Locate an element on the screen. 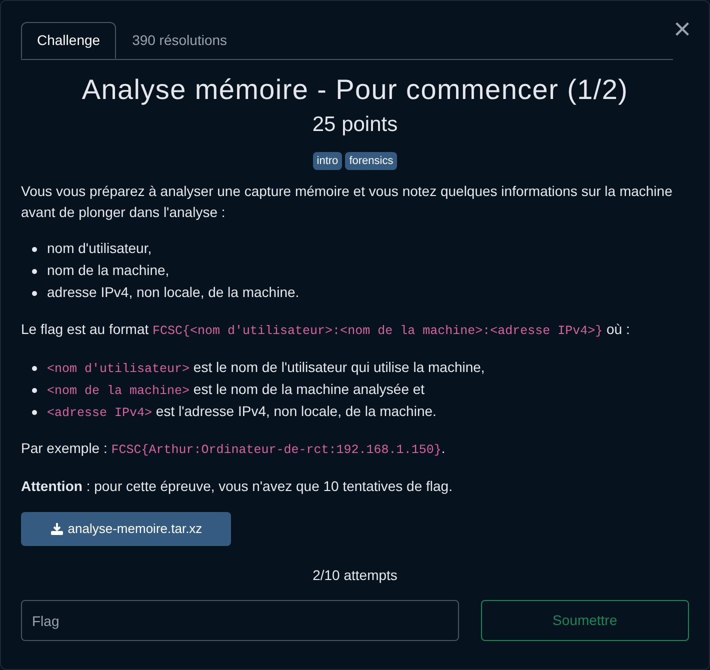 This screenshot has height=670, width=710. tab: 390 résolutions is located at coordinates (180, 40).